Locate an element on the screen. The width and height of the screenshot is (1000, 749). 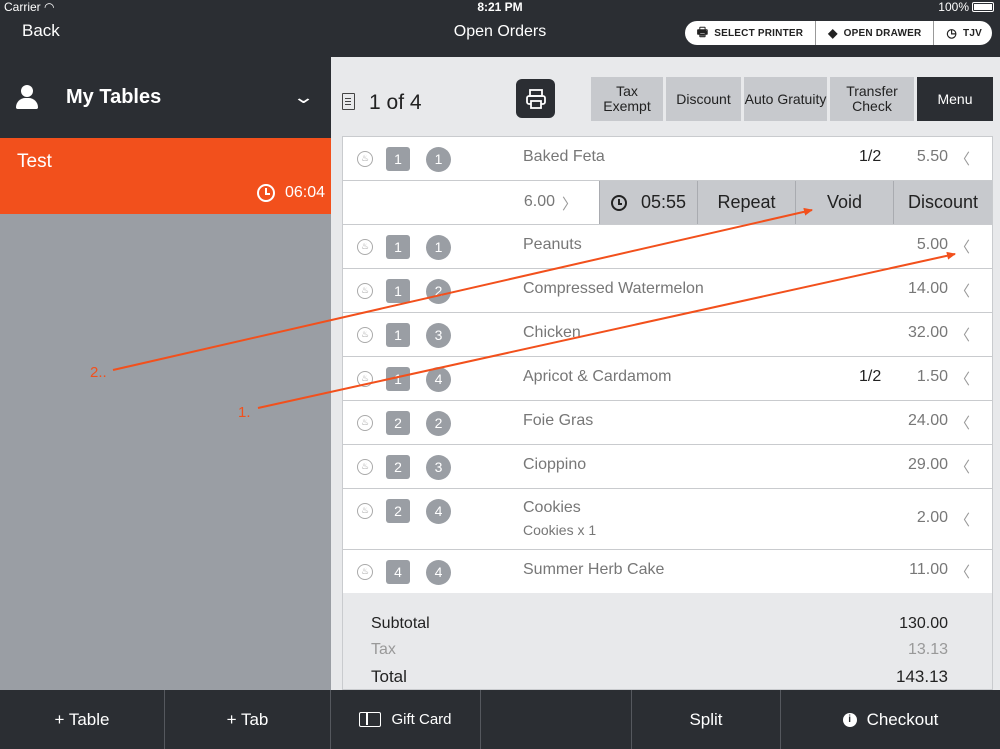
status-time: 8:21 PM is located at coordinates (500, 7).